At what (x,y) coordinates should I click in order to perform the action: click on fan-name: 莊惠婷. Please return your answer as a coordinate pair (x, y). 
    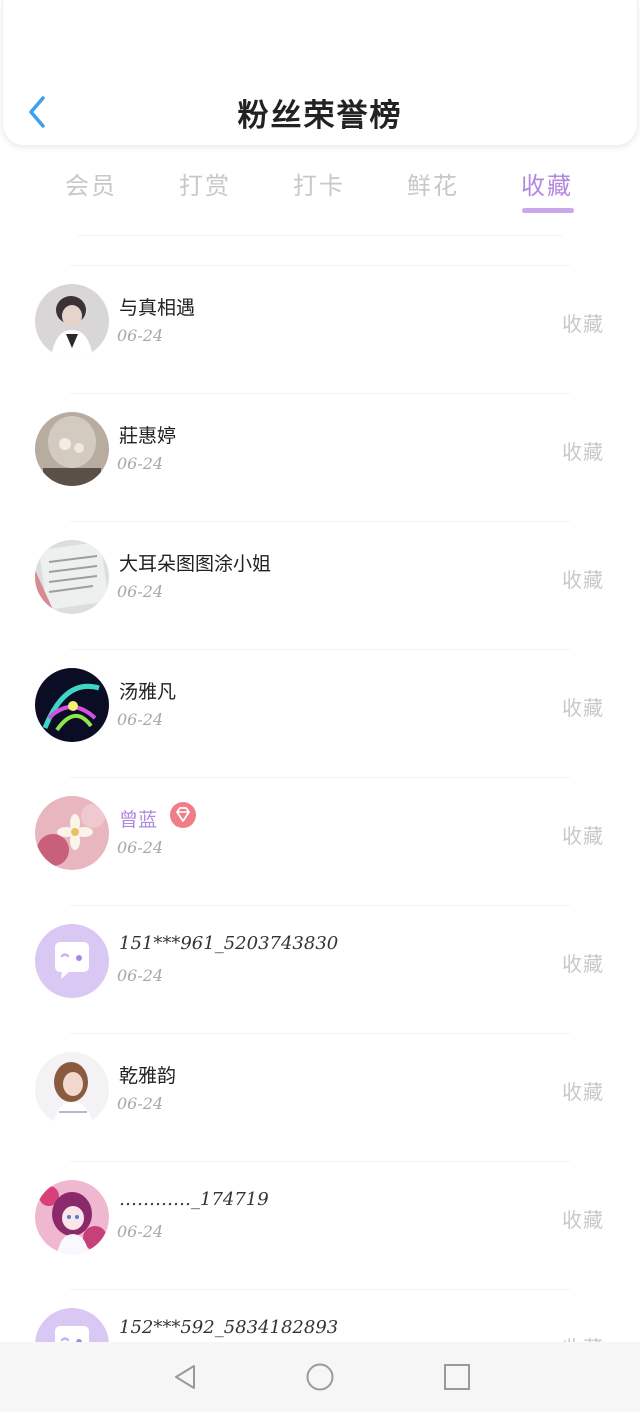
    Looking at the image, I should click on (148, 436).